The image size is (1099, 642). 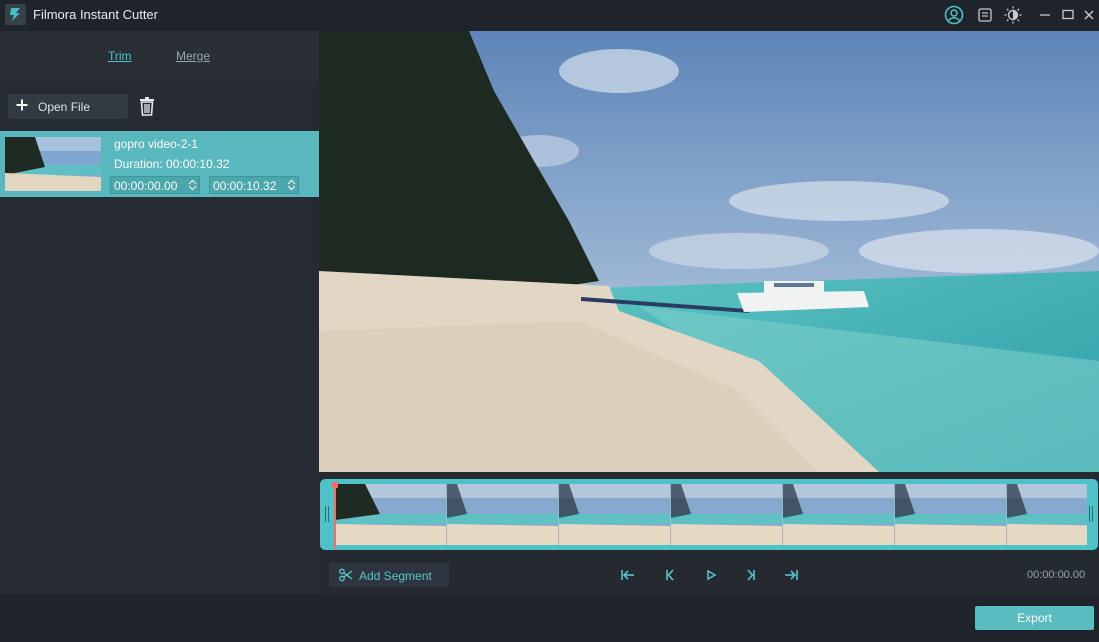 I want to click on end-time-field: 00:00:10.32, so click(x=254, y=185).